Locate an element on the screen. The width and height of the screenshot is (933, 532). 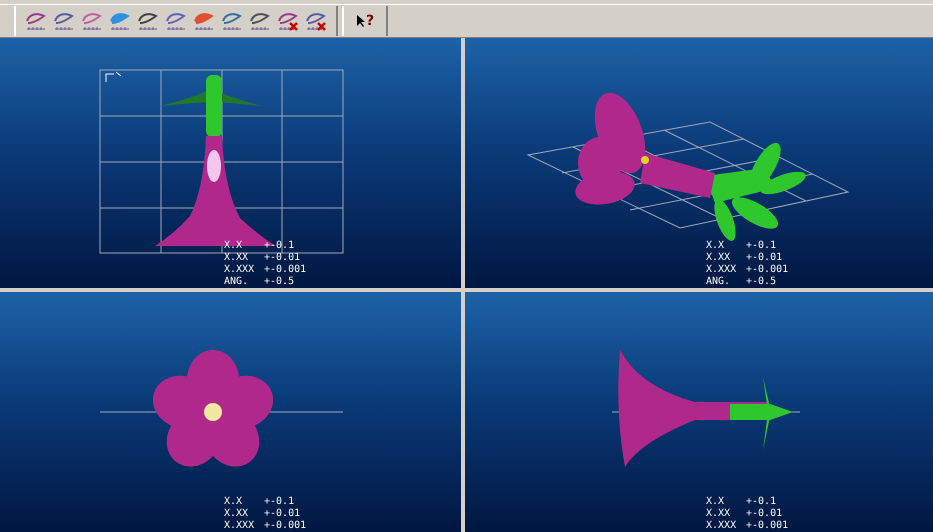
help-button: ? is located at coordinates (365, 21).